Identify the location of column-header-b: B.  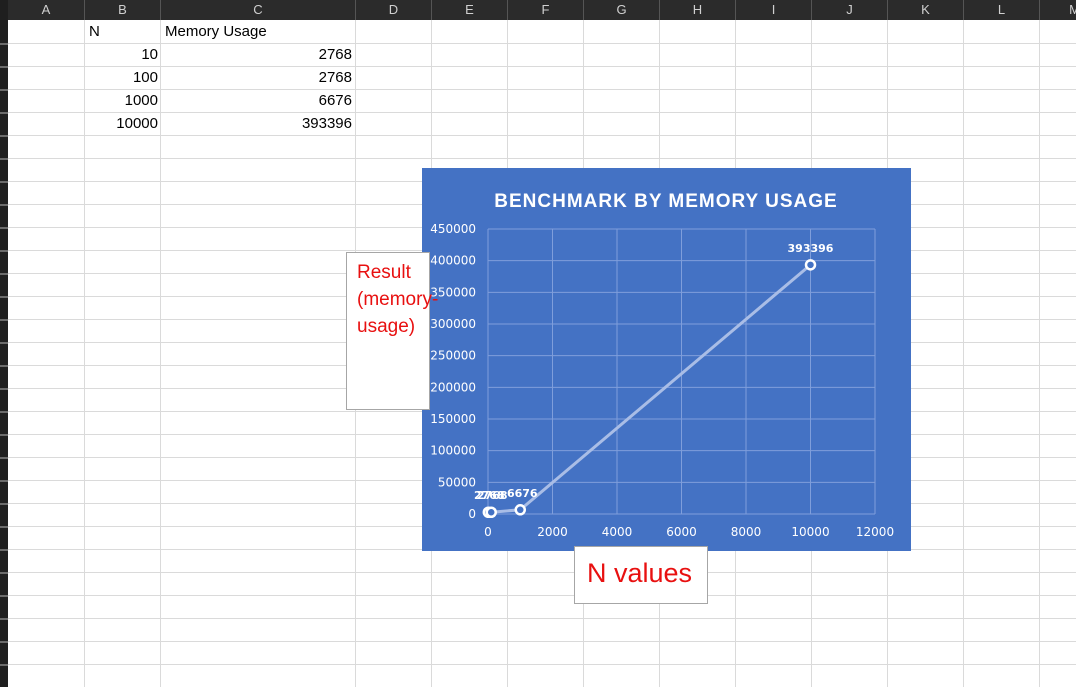
(123, 10).